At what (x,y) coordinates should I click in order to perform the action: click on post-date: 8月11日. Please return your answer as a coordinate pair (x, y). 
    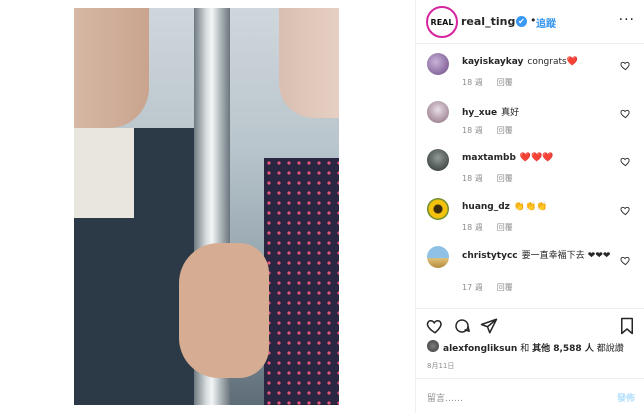
    Looking at the image, I should click on (441, 366).